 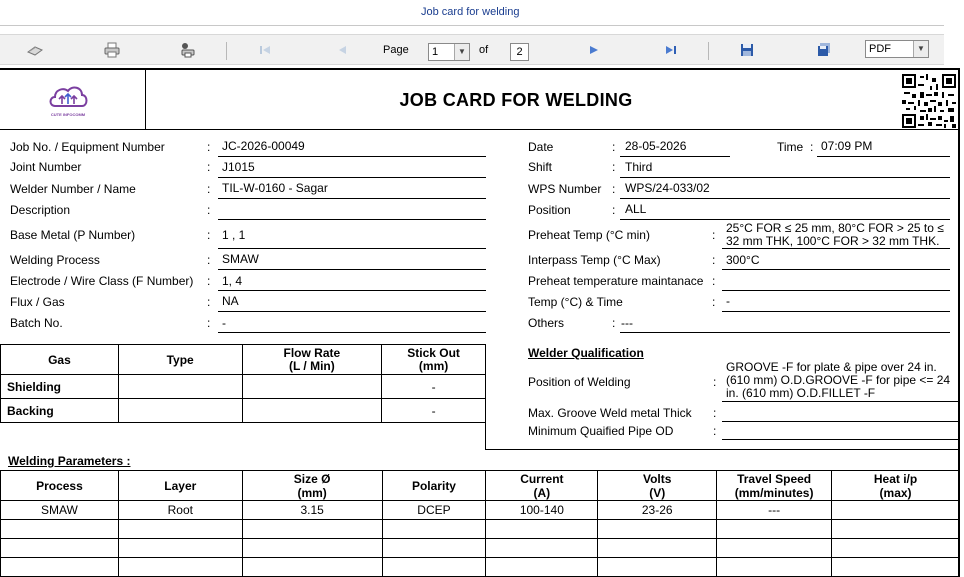 What do you see at coordinates (897, 49) in the screenshot?
I see `export-format-select: PDF ▼` at bounding box center [897, 49].